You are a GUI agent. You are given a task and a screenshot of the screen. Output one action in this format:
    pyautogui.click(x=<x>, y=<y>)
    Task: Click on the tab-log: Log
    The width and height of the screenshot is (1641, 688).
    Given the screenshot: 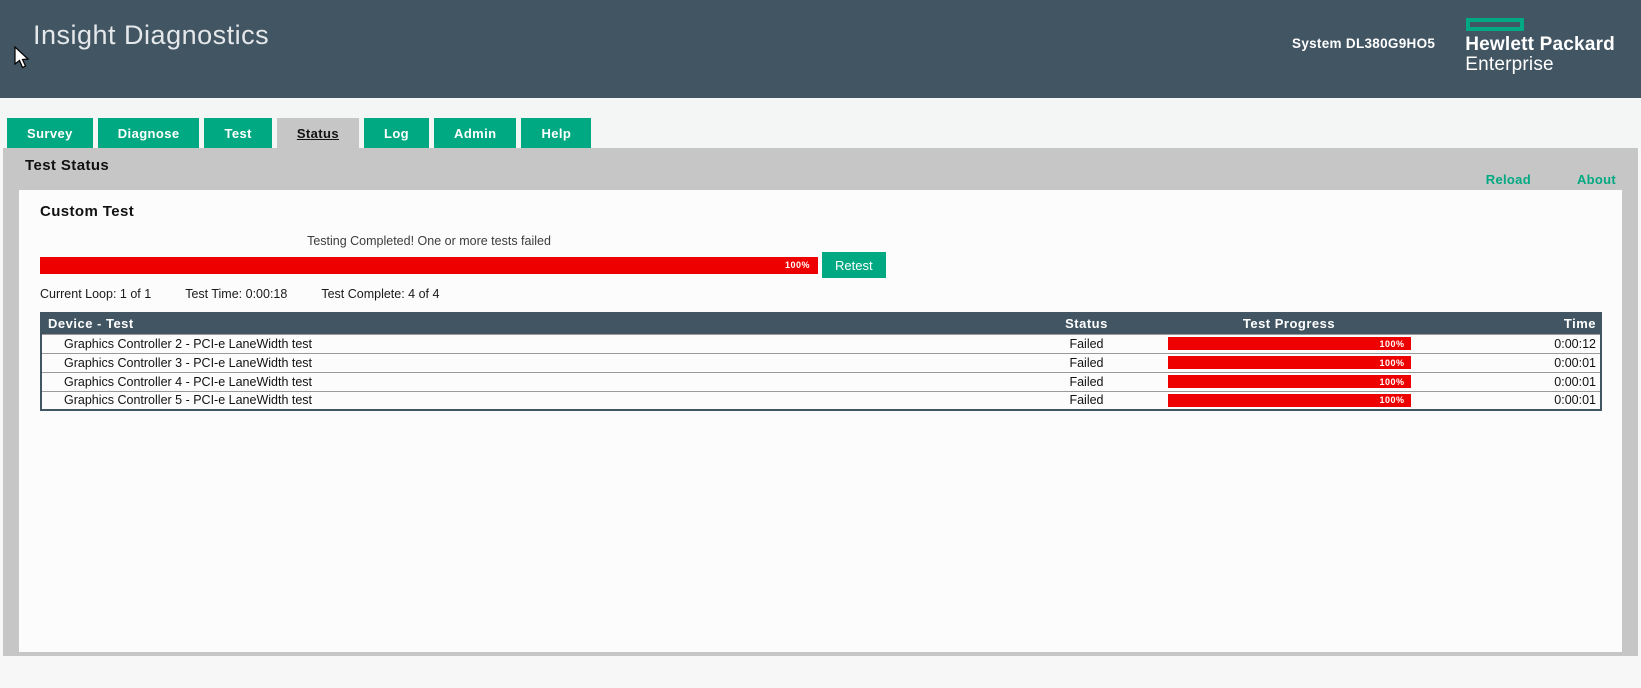 What is the action you would take?
    pyautogui.click(x=397, y=133)
    